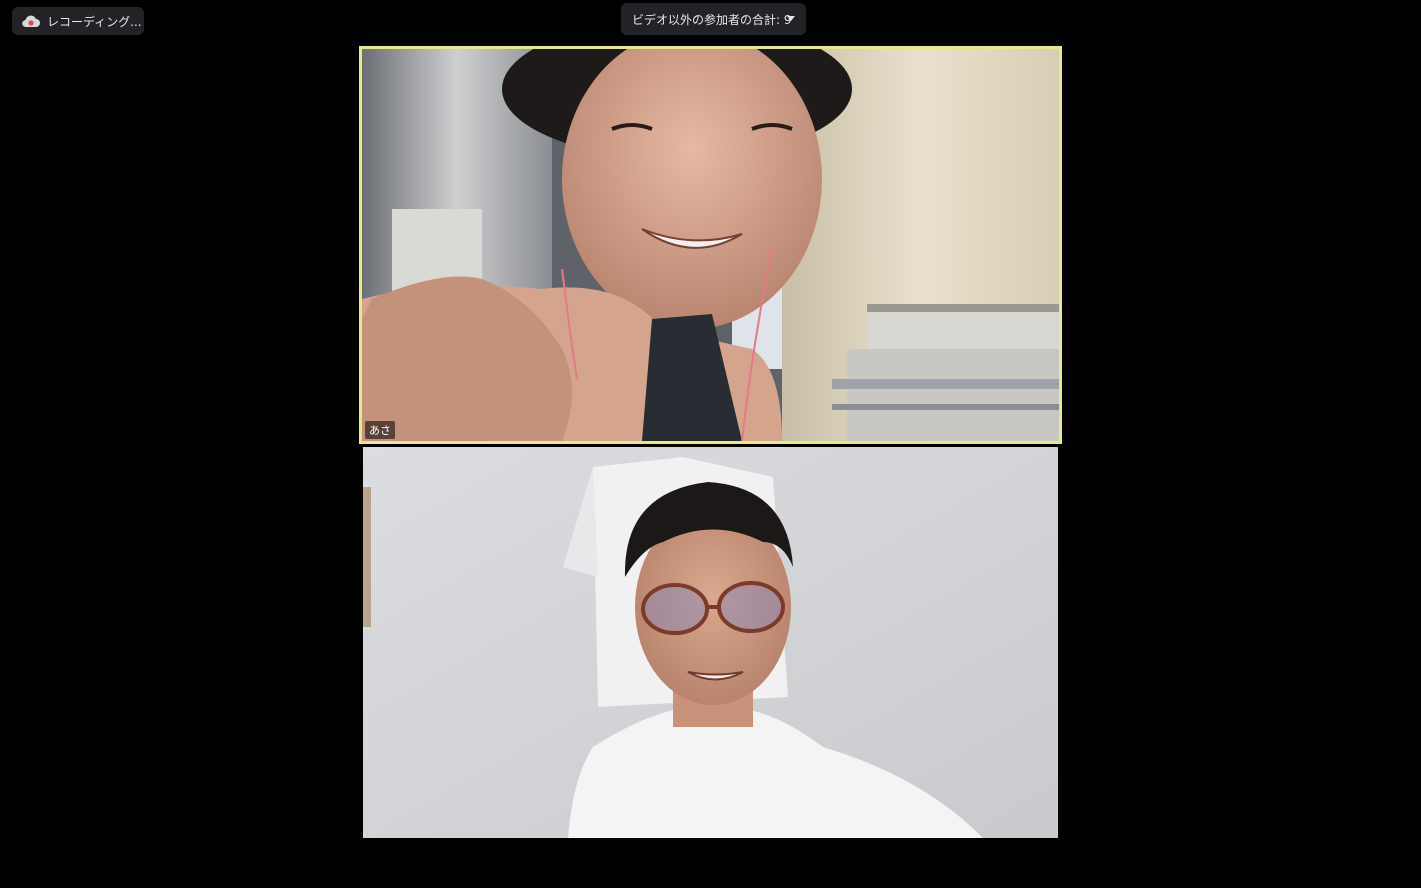 The image size is (1421, 888). I want to click on chevron-down-icon, so click(791, 18).